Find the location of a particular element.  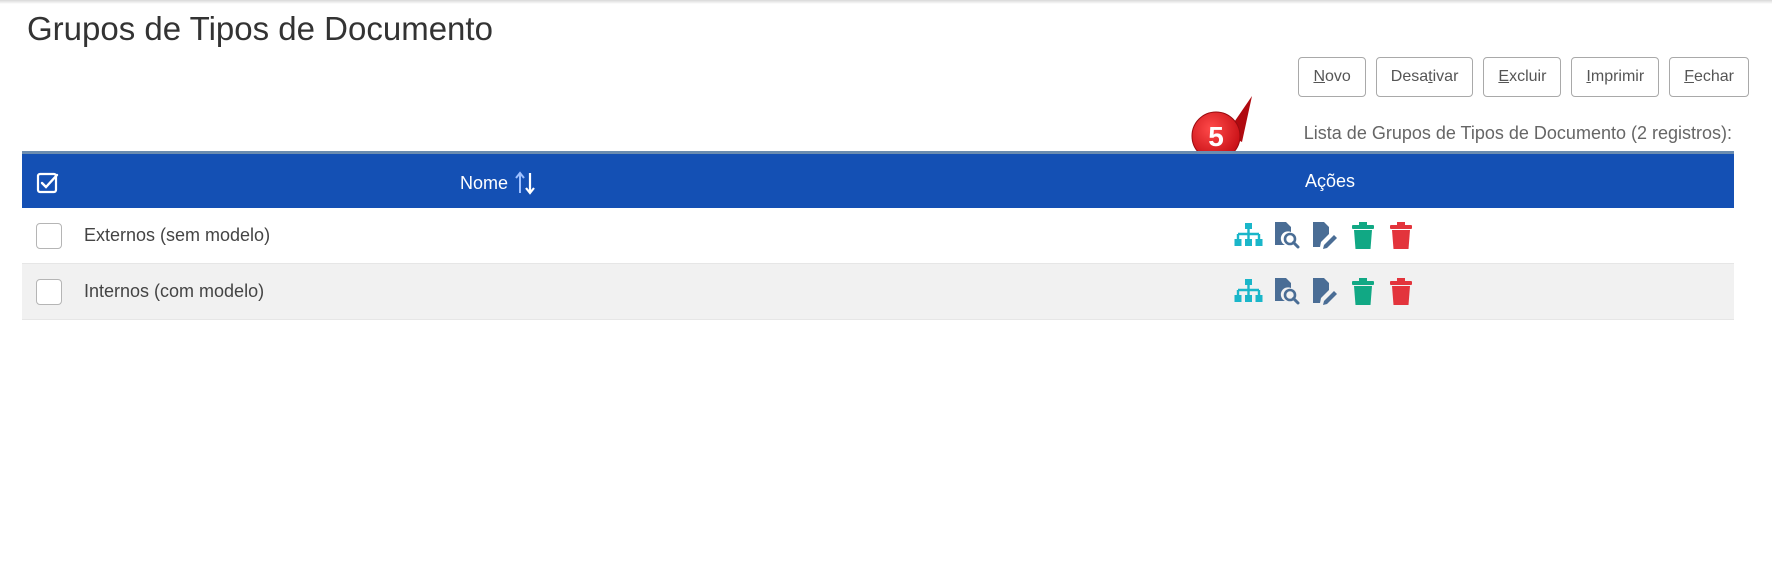

imprimir-button: Imprimir is located at coordinates (1615, 77).